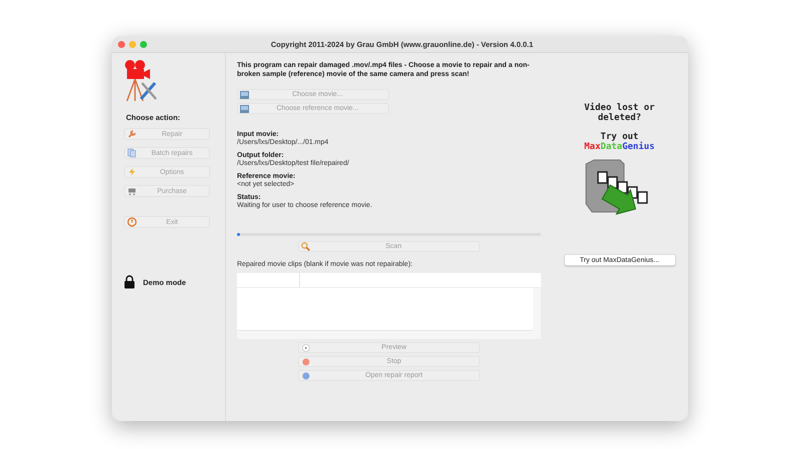  I want to click on play-icon, so click(306, 347).